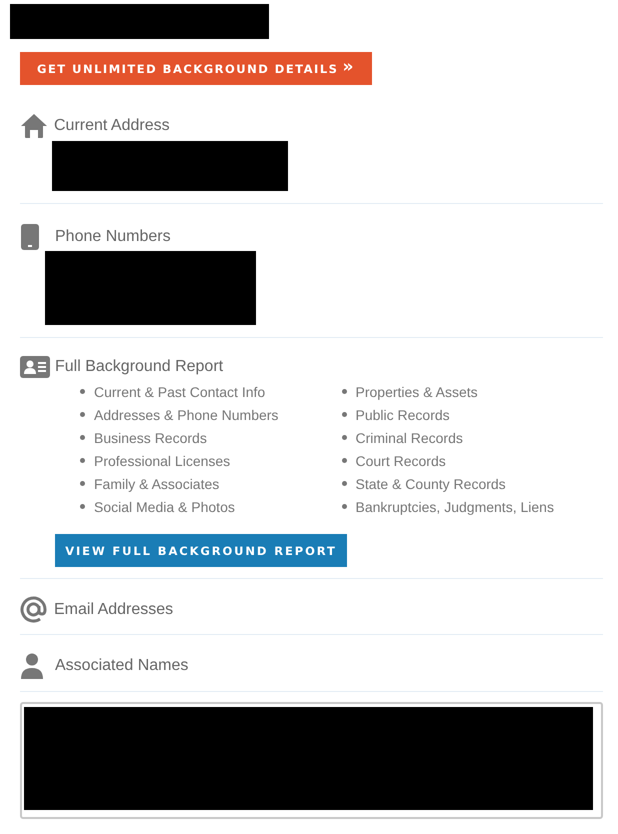  What do you see at coordinates (401, 460) in the screenshot?
I see `list-item: Court Records` at bounding box center [401, 460].